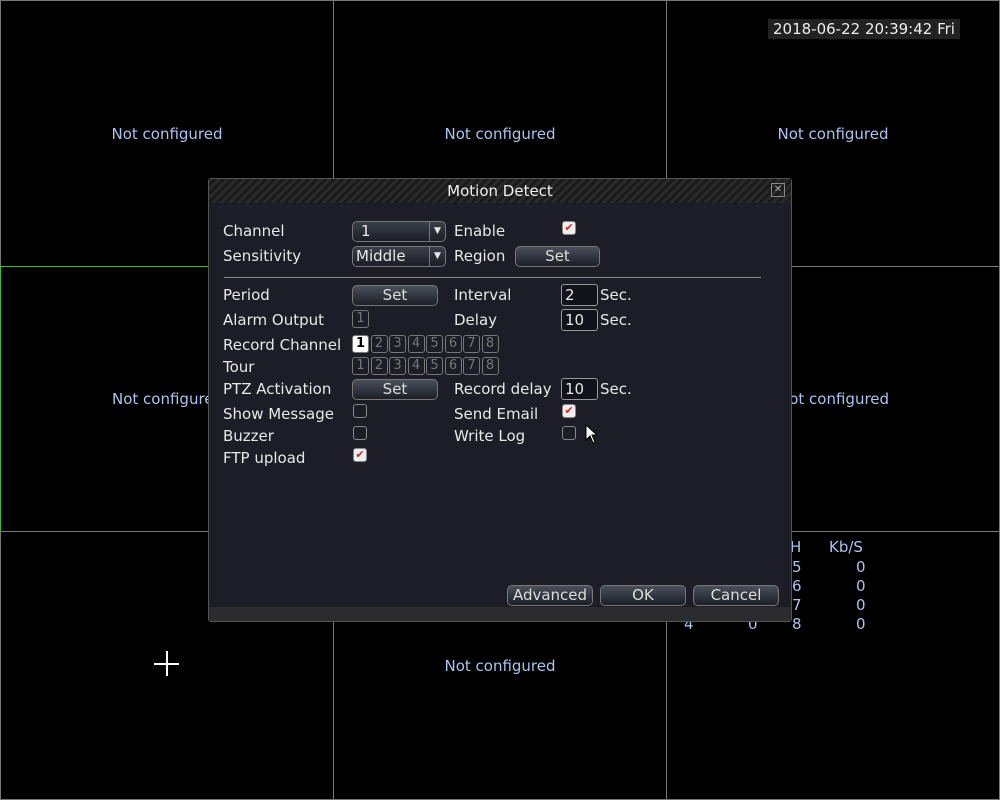  What do you see at coordinates (864, 29) in the screenshot?
I see `timestamp: 2018-06-22 20:39:42 Fri` at bounding box center [864, 29].